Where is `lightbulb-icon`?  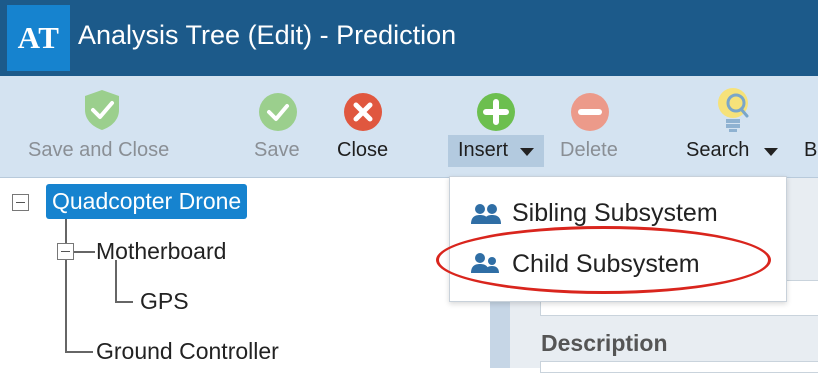 lightbulb-icon is located at coordinates (733, 110).